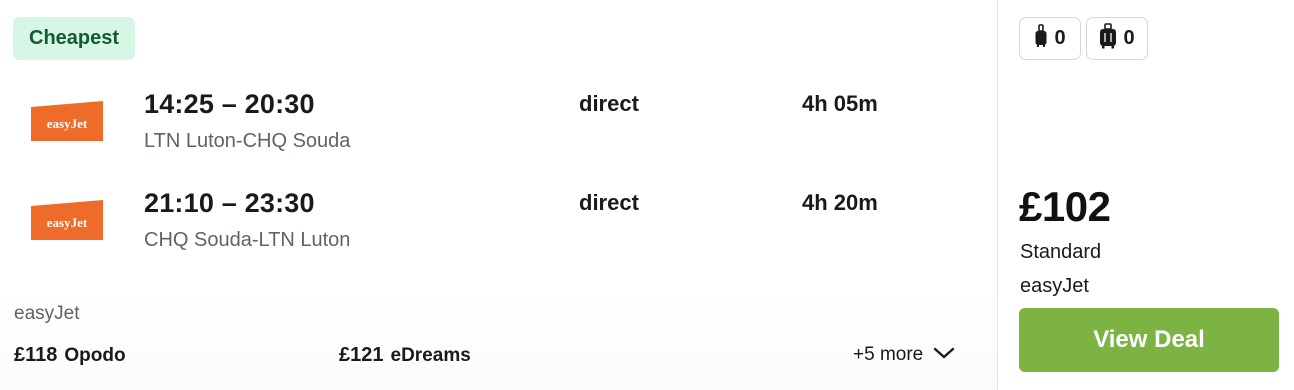 This screenshot has height=390, width=1294. I want to click on leg-times: 21:10 – 23:30, so click(229, 203).